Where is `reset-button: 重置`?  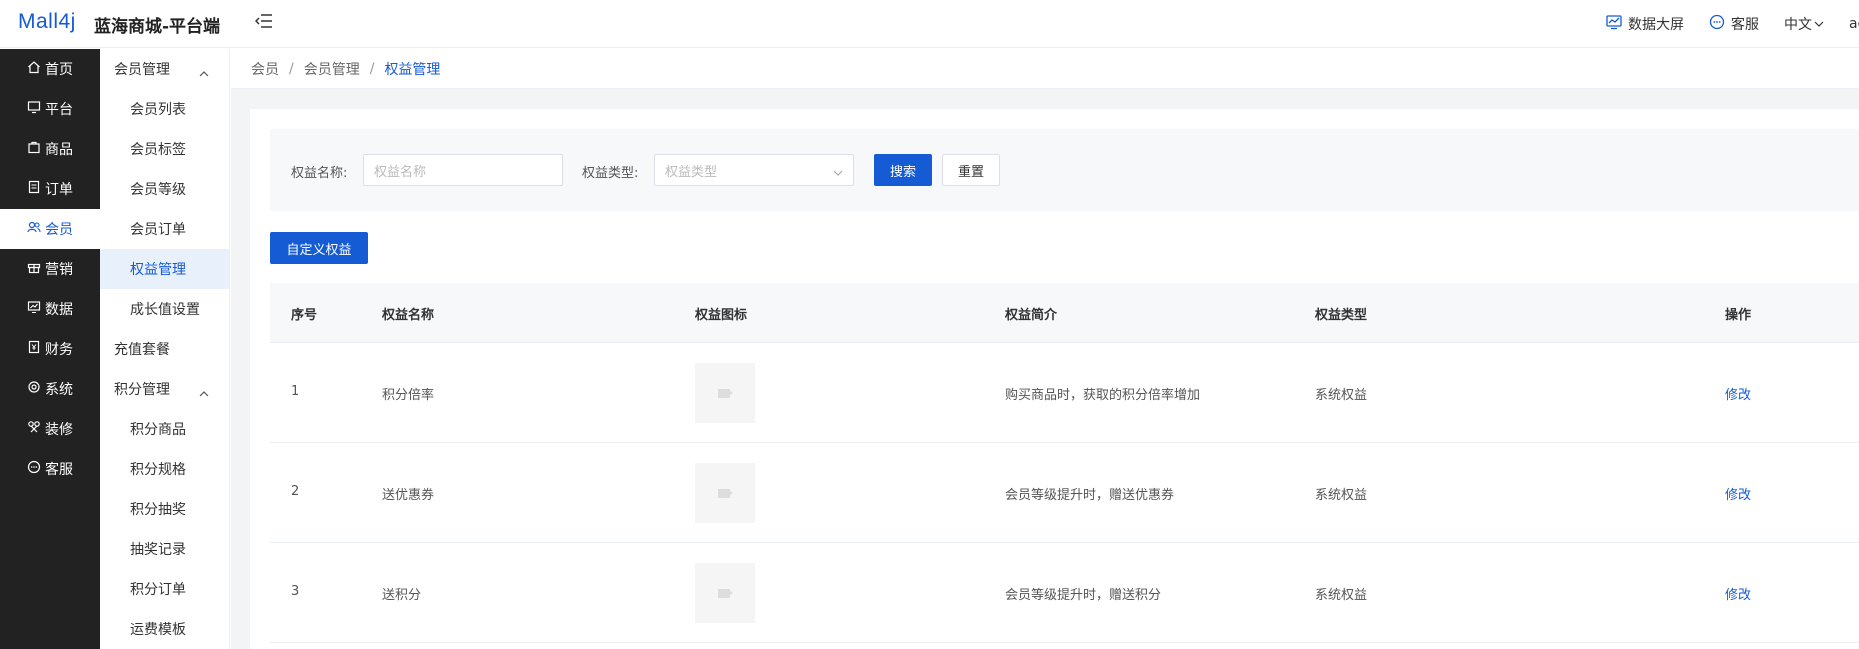
reset-button: 重置 is located at coordinates (971, 170).